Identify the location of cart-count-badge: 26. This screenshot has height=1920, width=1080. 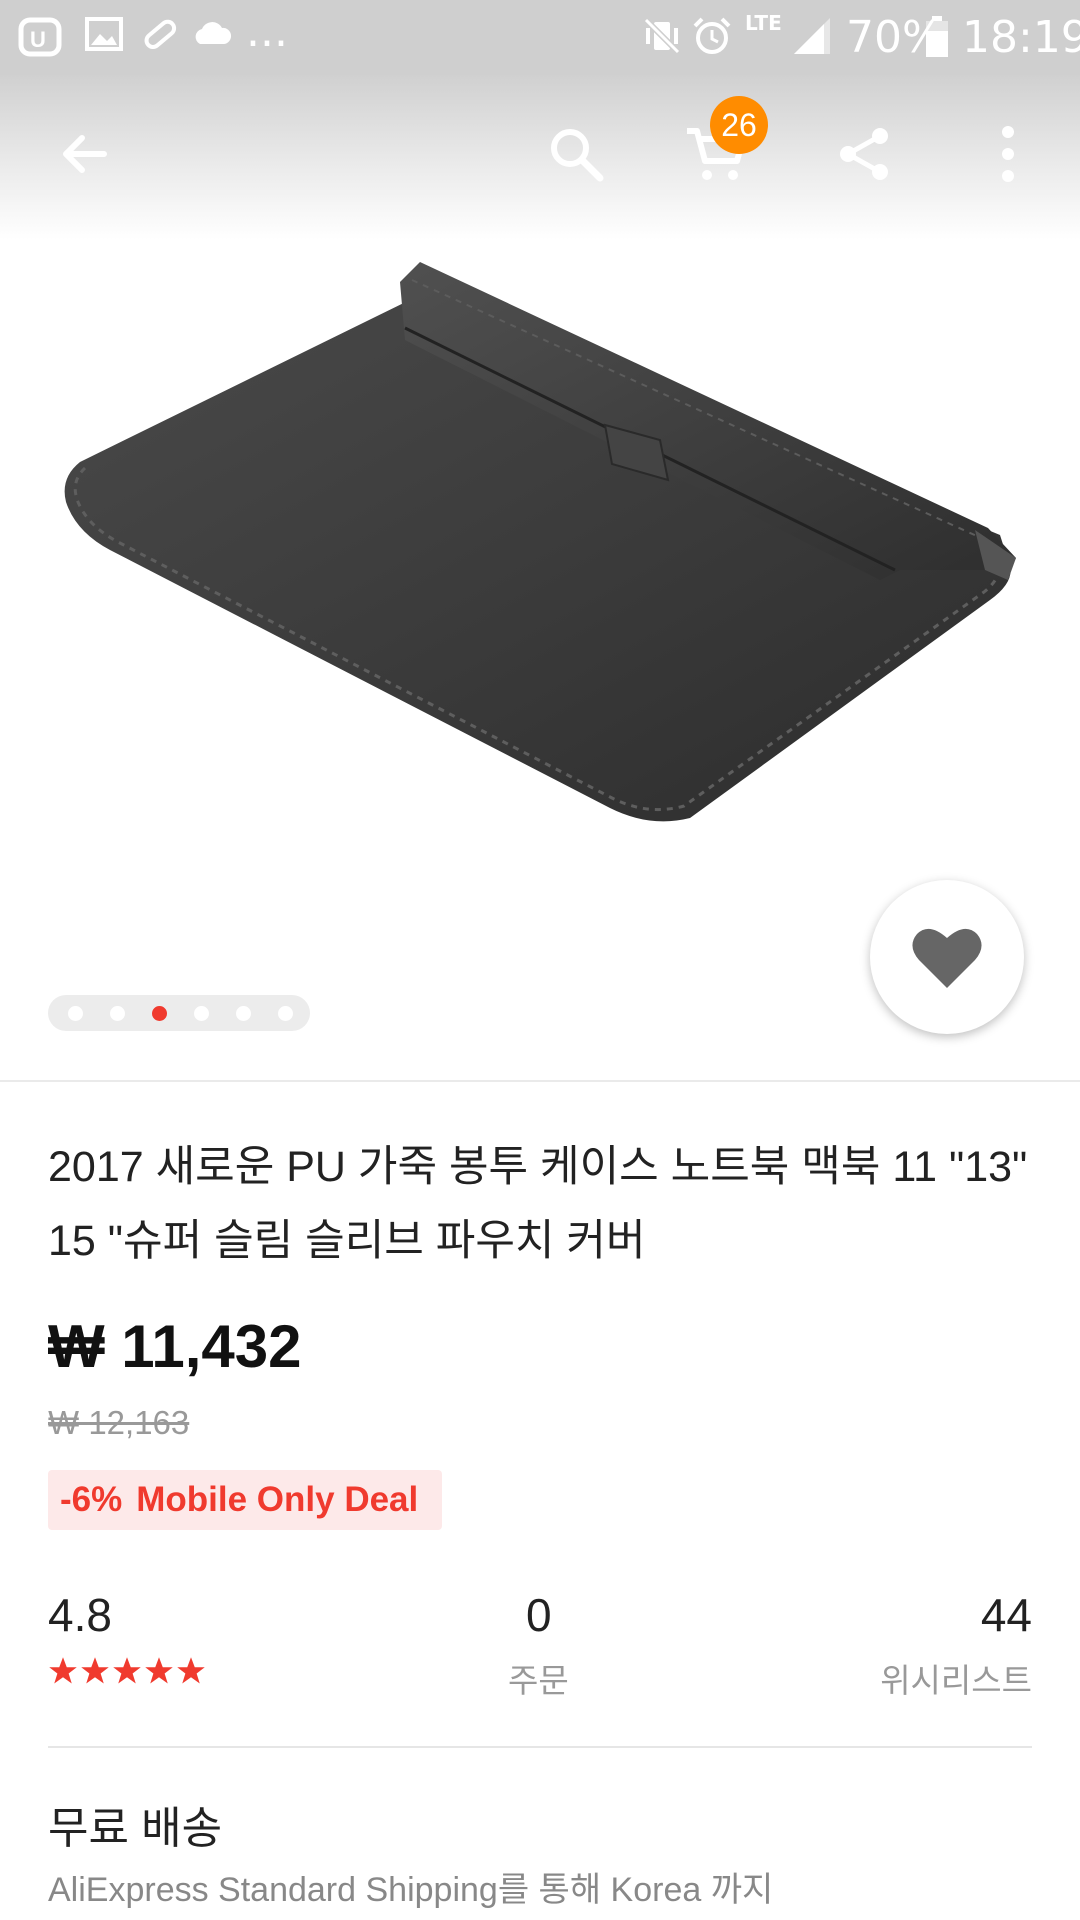
(739, 125).